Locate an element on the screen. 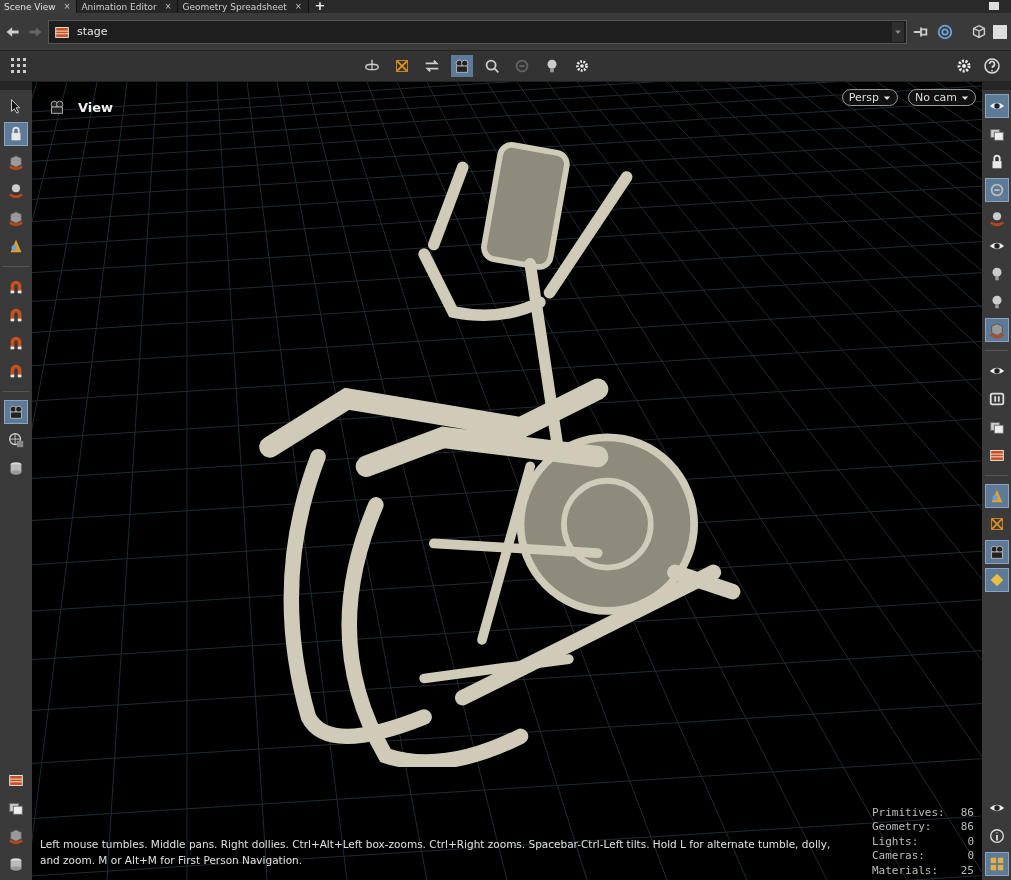  shapes-icon is located at coordinates (996, 496).